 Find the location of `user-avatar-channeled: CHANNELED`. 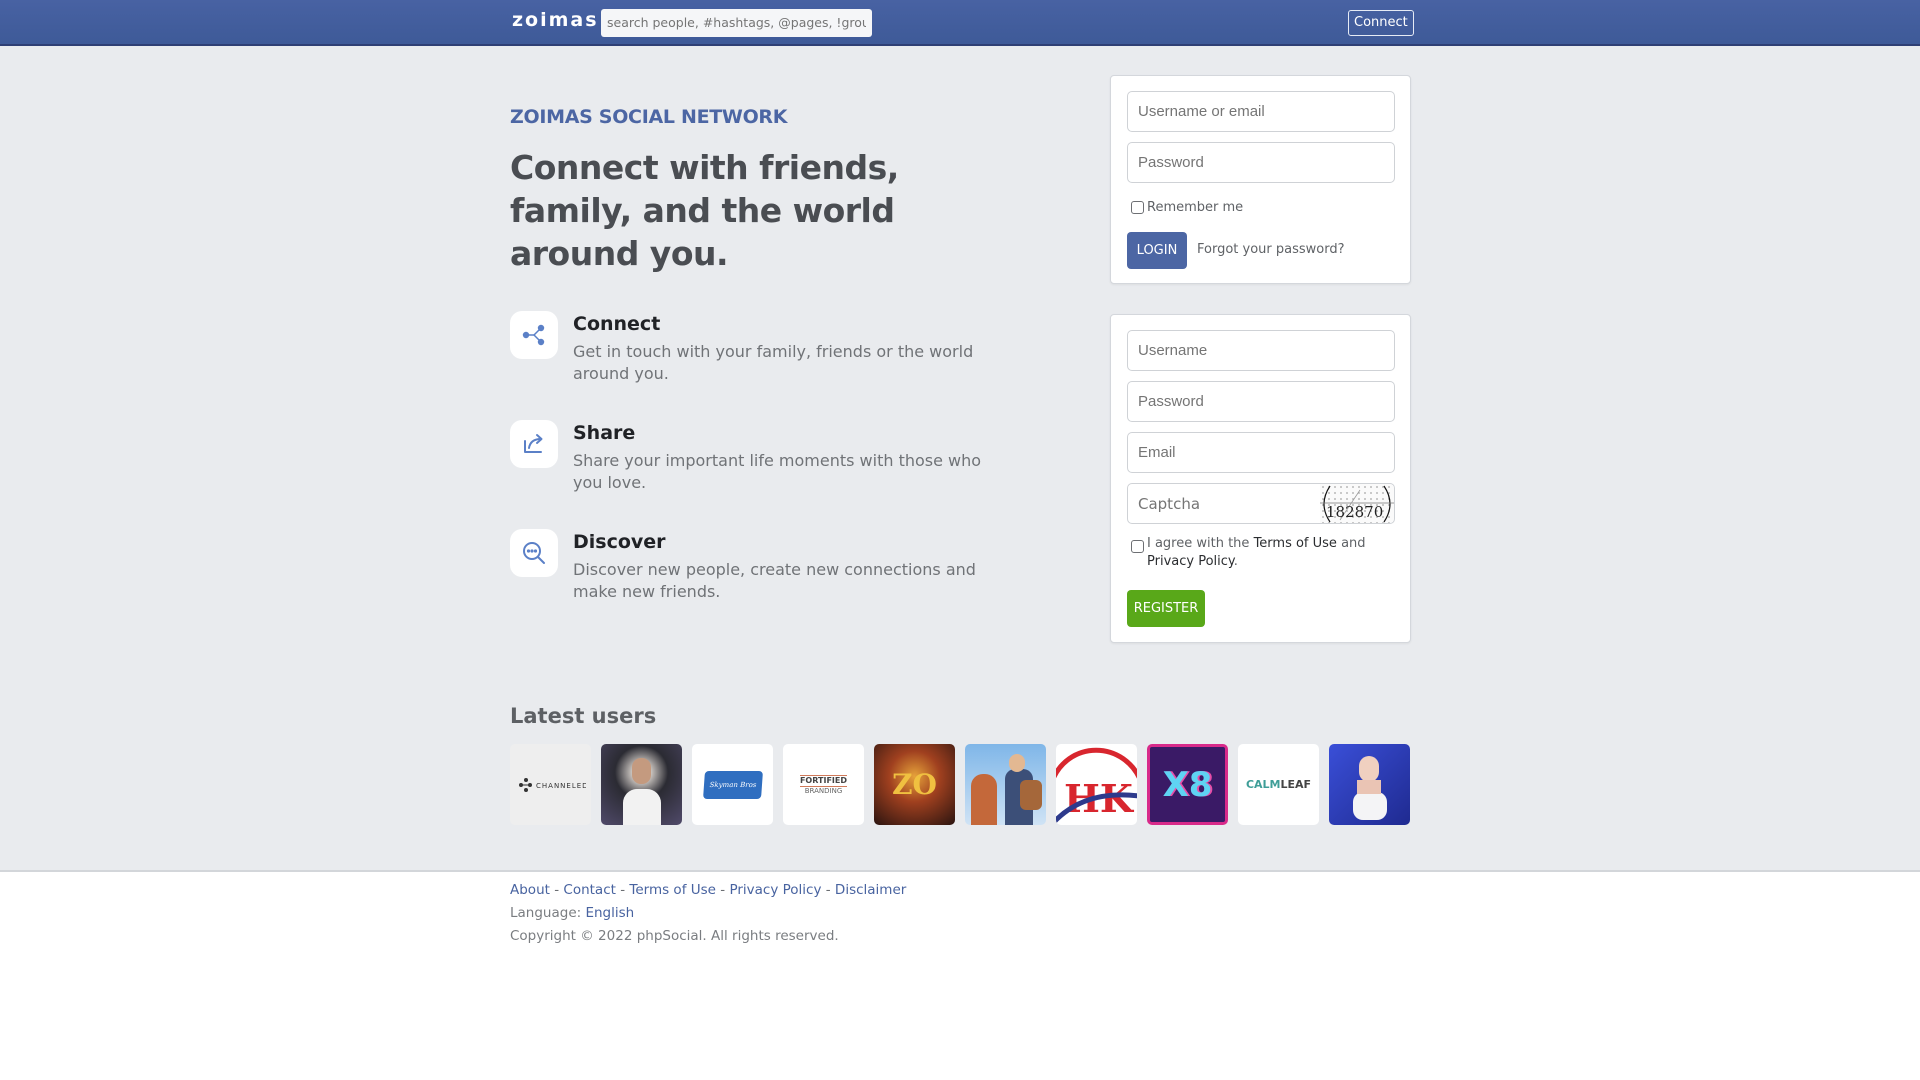

user-avatar-channeled: CHANNELED is located at coordinates (550, 784).